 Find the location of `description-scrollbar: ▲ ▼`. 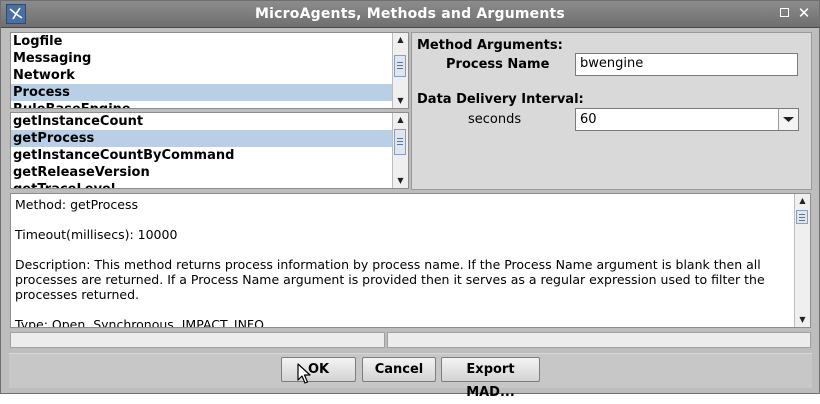

description-scrollbar: ▲ ▼ is located at coordinates (802, 260).